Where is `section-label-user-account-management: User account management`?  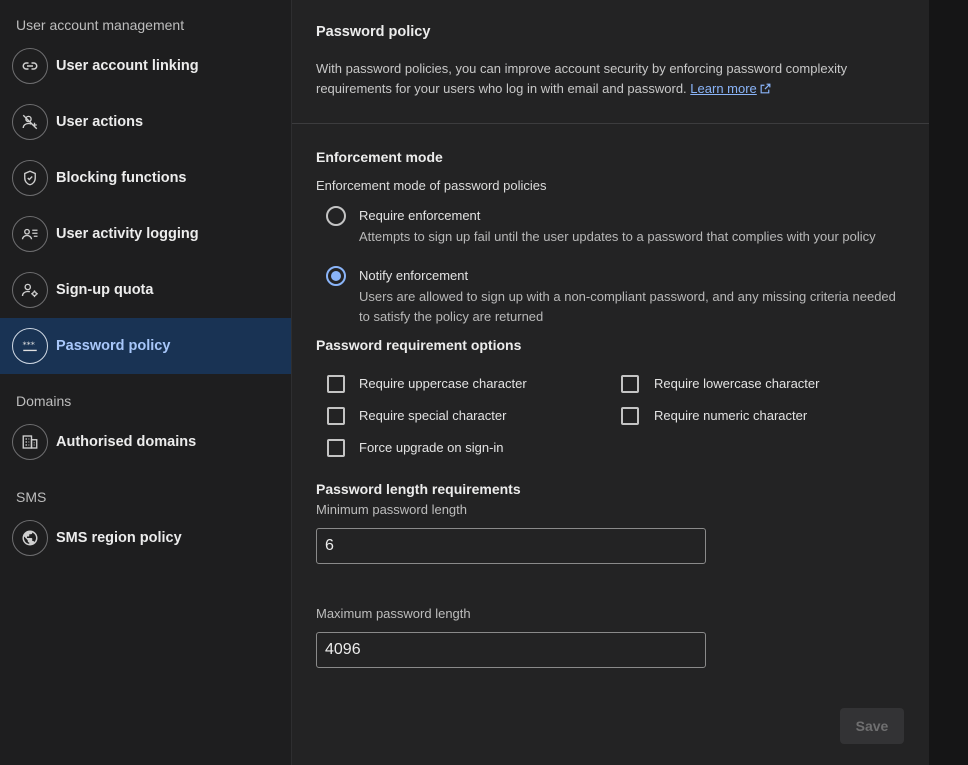
section-label-user-account-management: User account management is located at coordinates (100, 25).